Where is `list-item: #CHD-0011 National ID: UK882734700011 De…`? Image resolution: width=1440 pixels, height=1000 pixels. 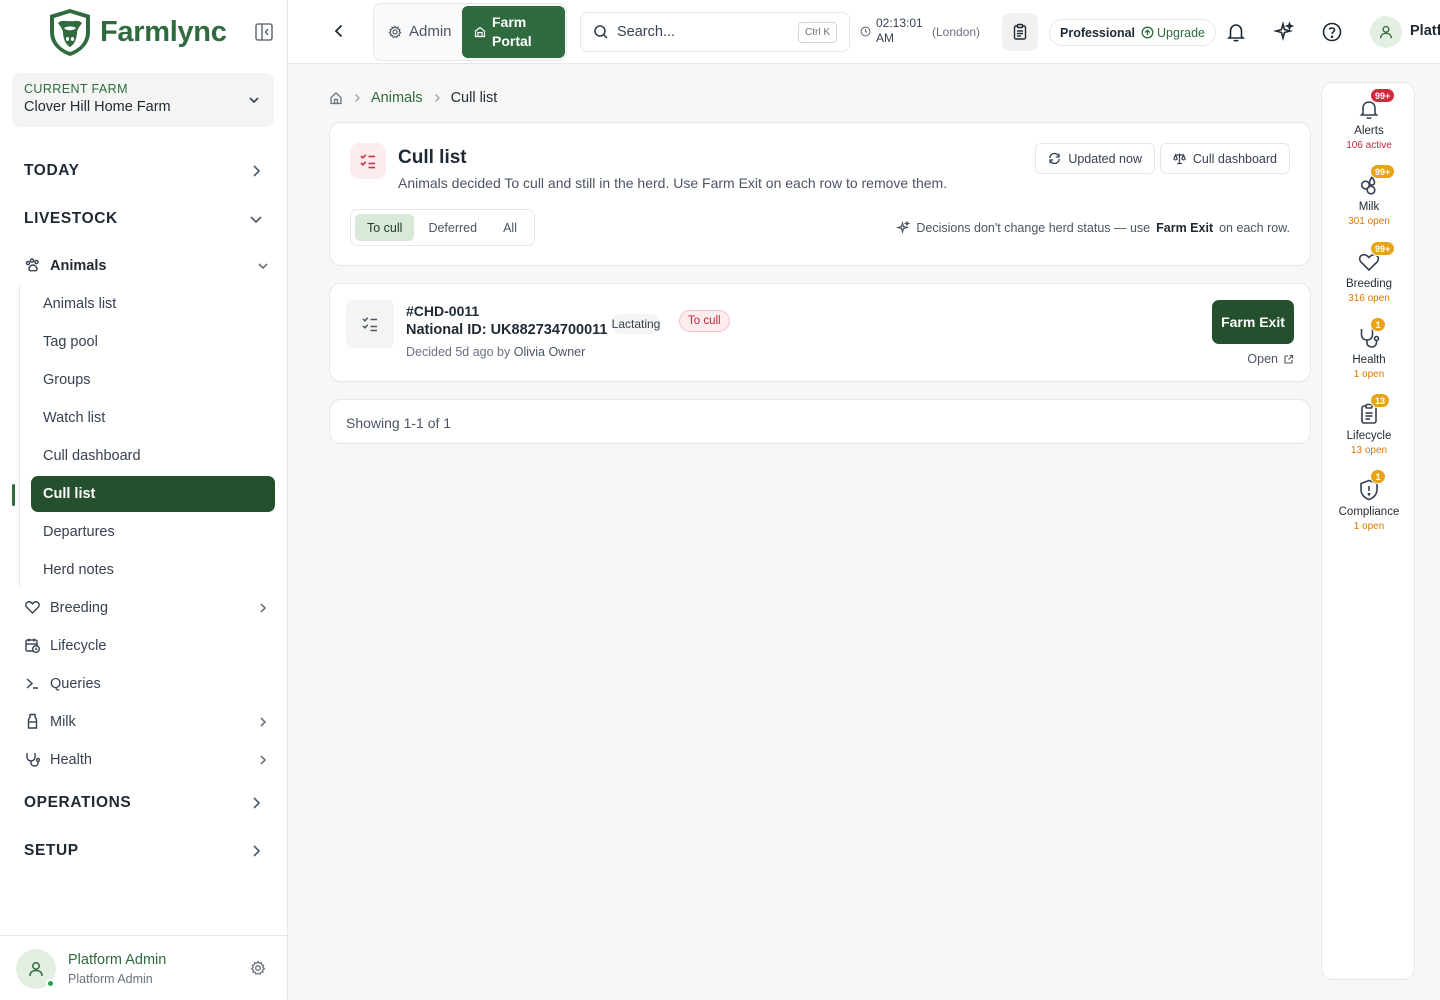 list-item: #CHD-0011 National ID: UK882734700011 De… is located at coordinates (820, 332).